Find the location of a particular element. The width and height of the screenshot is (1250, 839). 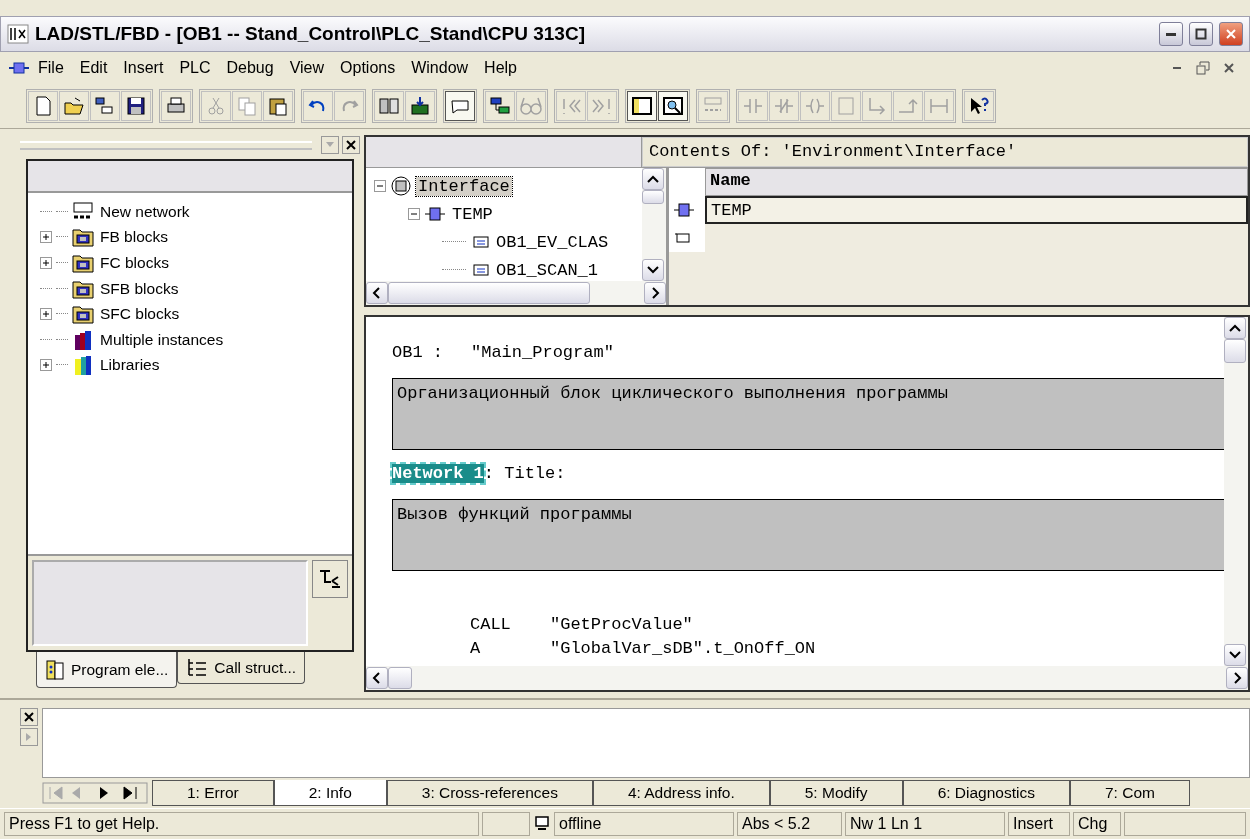

menu-item: File is located at coordinates (51, 68).